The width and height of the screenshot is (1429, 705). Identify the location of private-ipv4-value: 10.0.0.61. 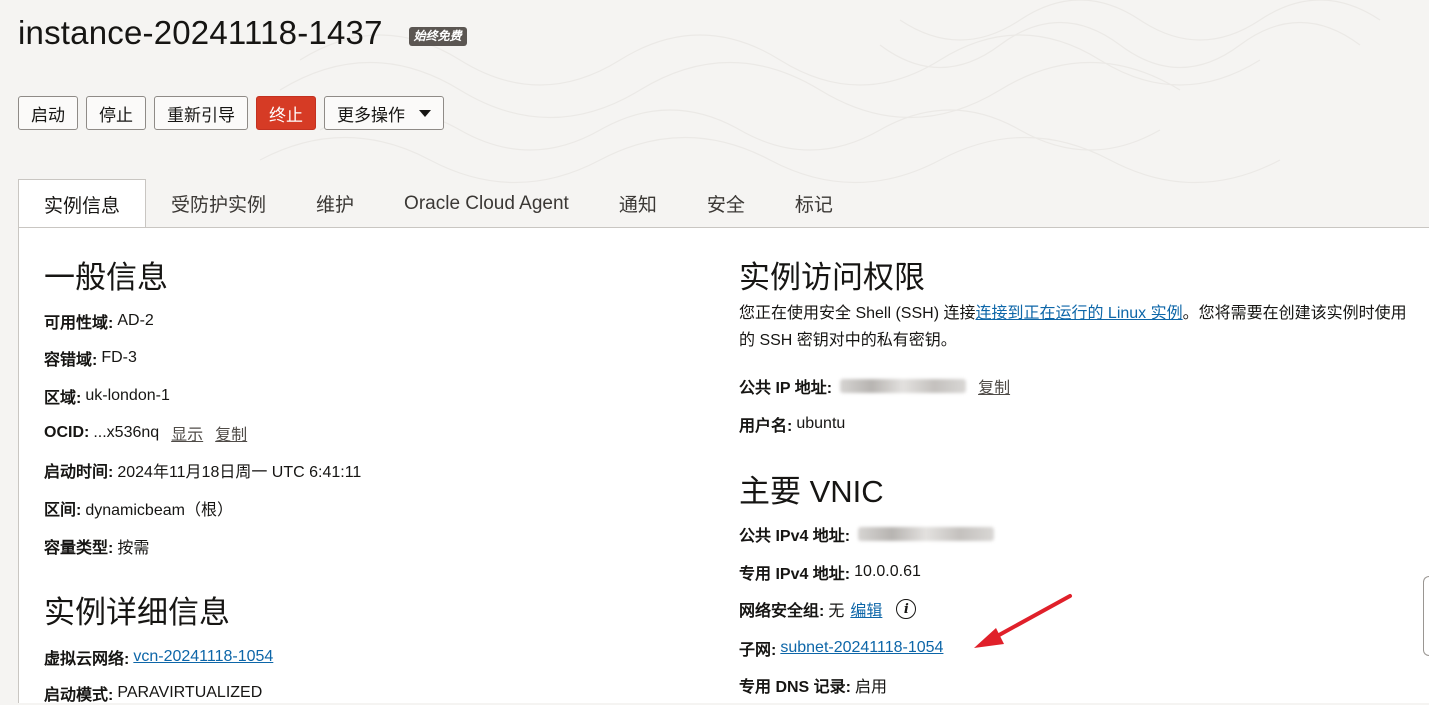
(887, 571).